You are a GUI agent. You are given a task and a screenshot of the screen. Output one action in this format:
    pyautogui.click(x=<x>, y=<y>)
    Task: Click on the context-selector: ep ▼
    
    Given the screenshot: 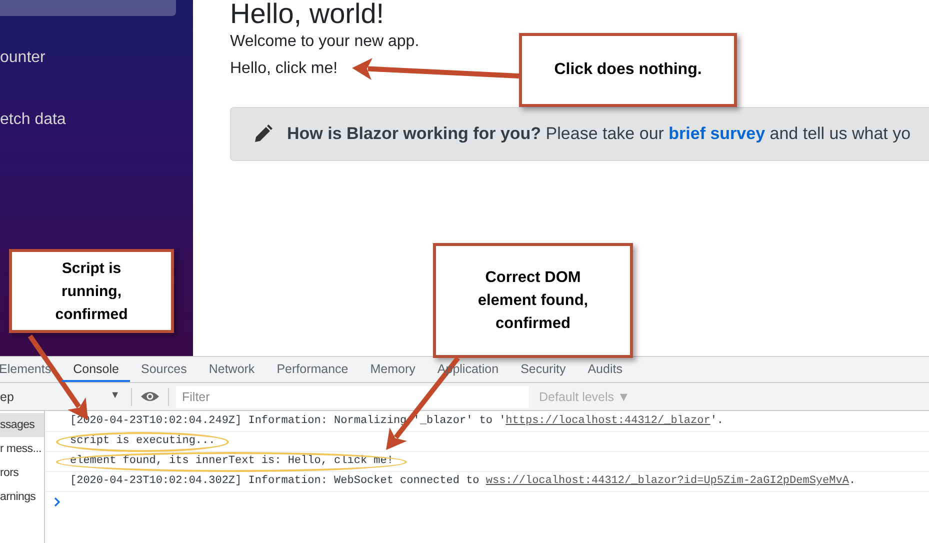 What is the action you would take?
    pyautogui.click(x=61, y=397)
    